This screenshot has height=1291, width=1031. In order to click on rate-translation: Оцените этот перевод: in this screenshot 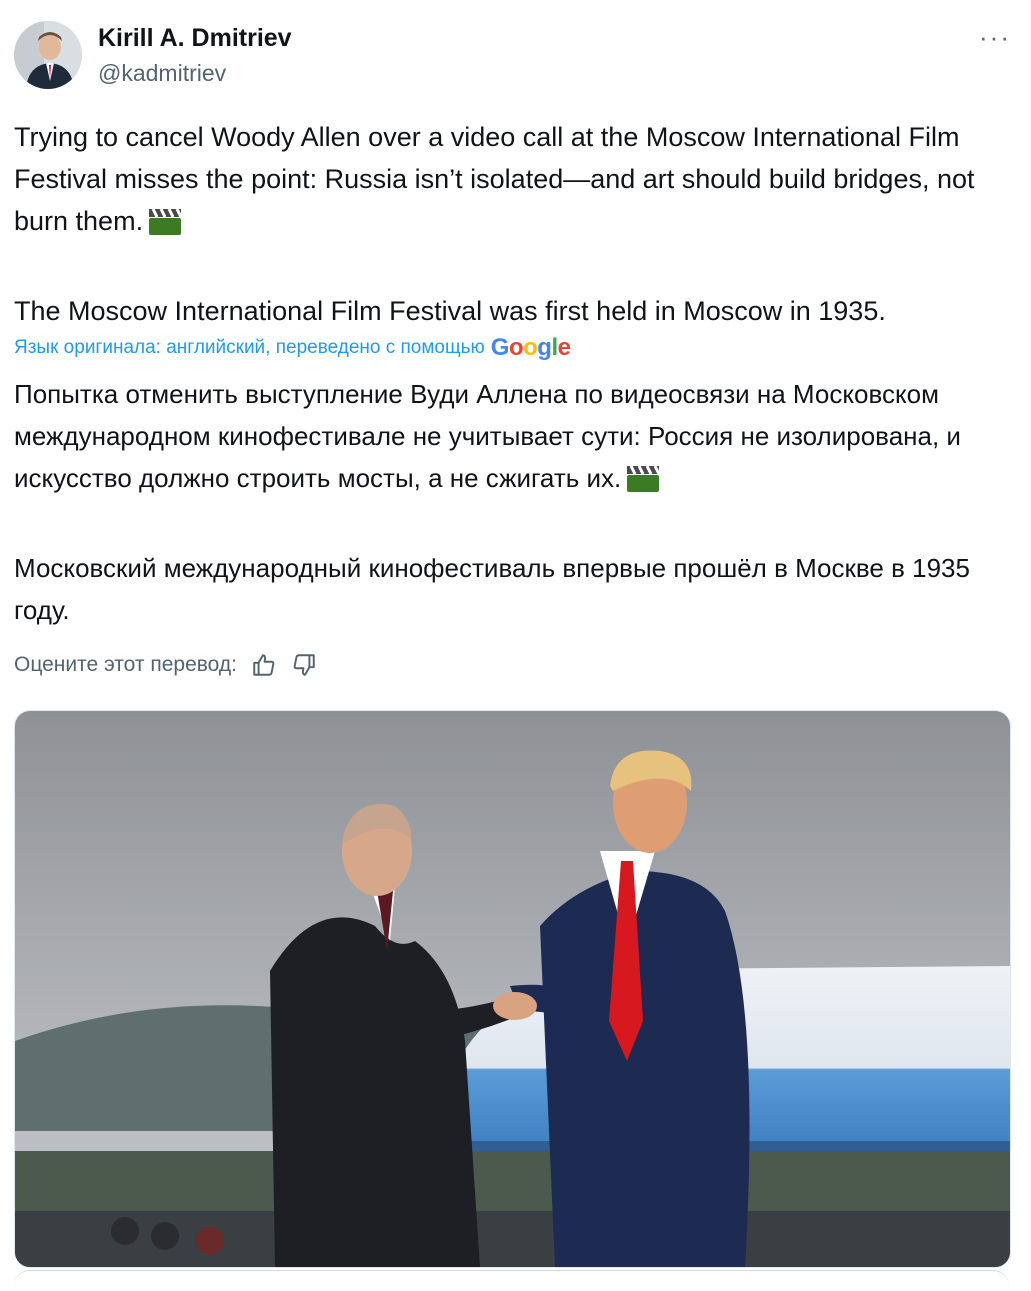, I will do `click(165, 665)`.